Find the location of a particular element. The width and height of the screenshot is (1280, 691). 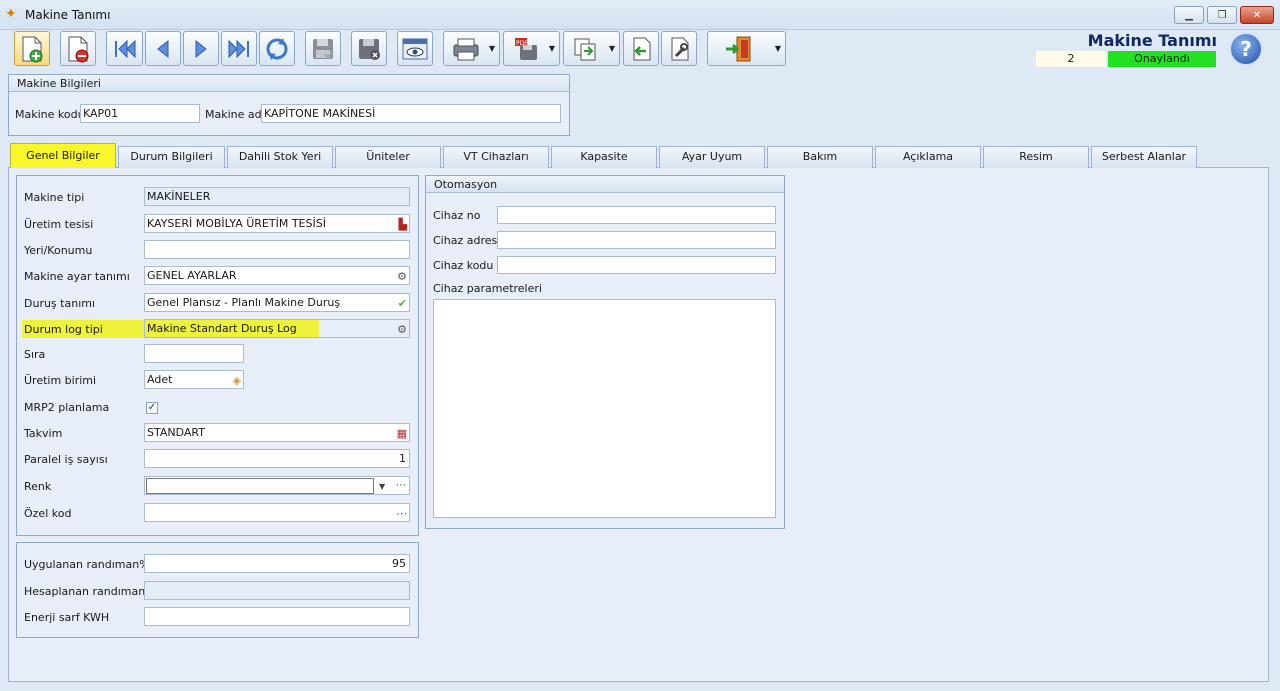

save-button is located at coordinates (323, 48).